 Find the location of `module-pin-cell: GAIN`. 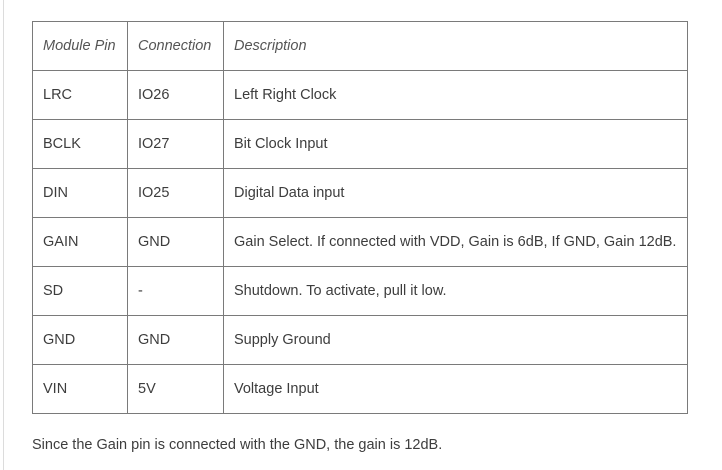

module-pin-cell: GAIN is located at coordinates (80, 242).